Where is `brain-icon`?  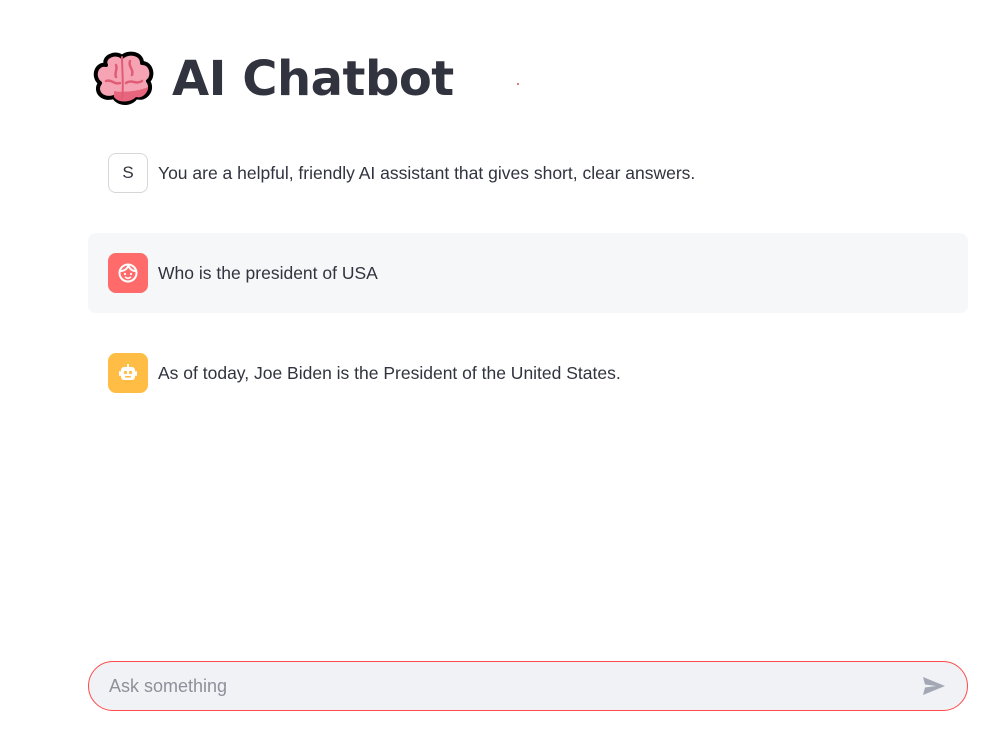
brain-icon is located at coordinates (123, 78).